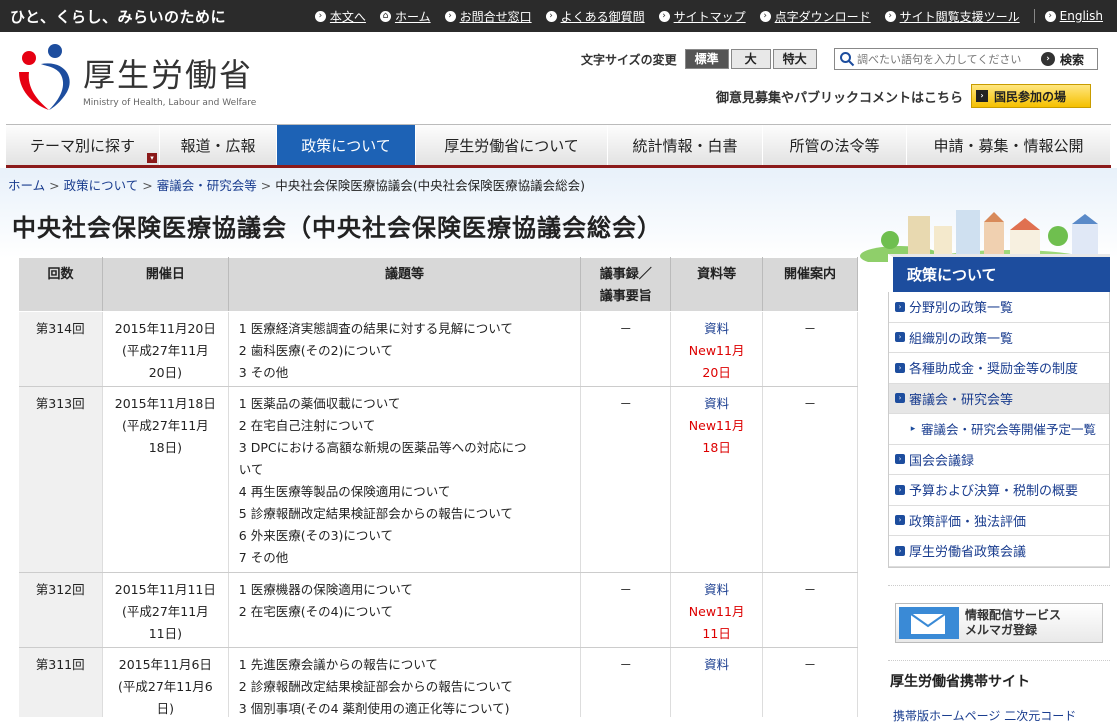 Image resolution: width=1117 pixels, height=724 pixels. Describe the element at coordinates (218, 145) in the screenshot. I see `nav-press: 報道・広報` at that location.